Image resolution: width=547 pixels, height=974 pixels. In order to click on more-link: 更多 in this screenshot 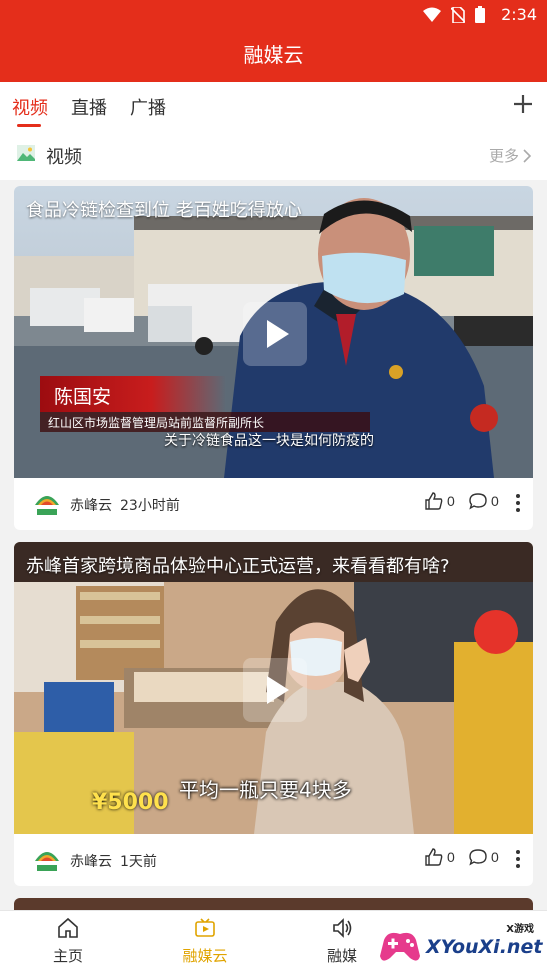, I will do `click(510, 155)`.